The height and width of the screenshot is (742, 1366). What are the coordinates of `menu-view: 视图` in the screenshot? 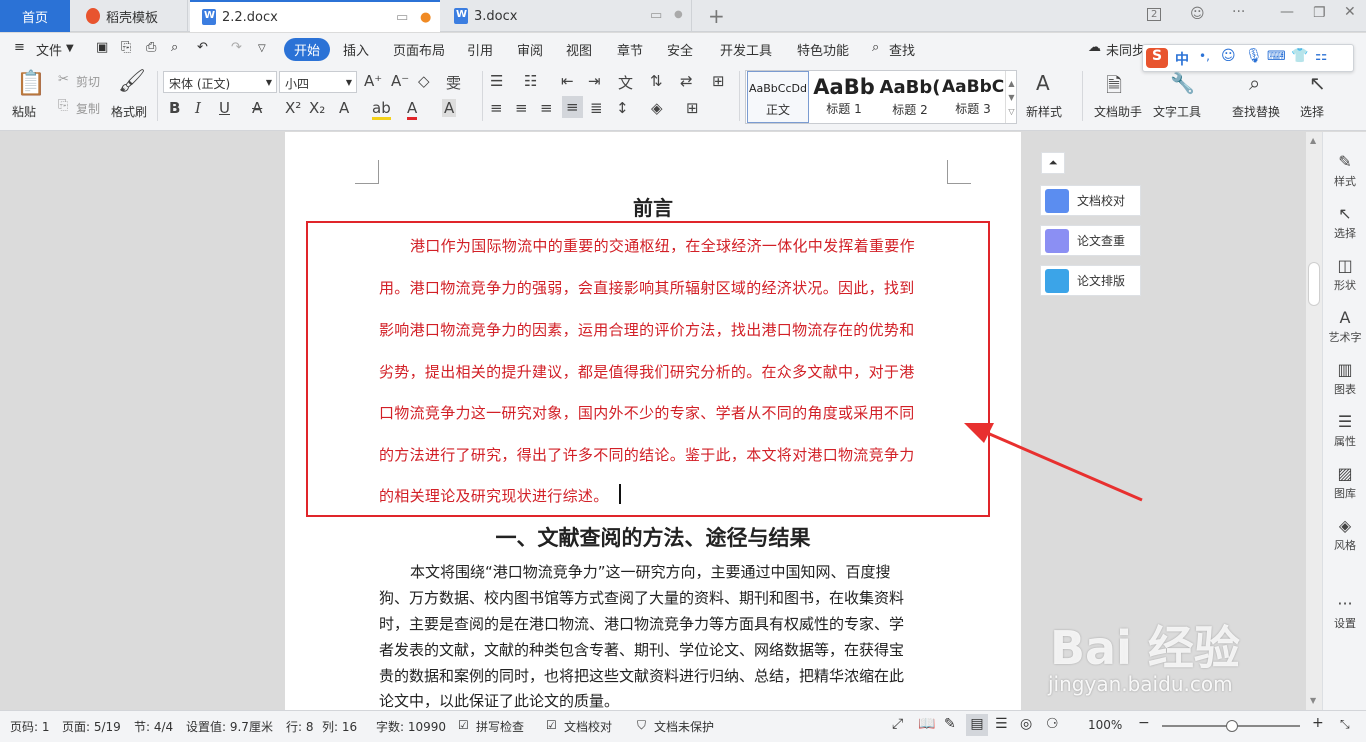 It's located at (579, 49).